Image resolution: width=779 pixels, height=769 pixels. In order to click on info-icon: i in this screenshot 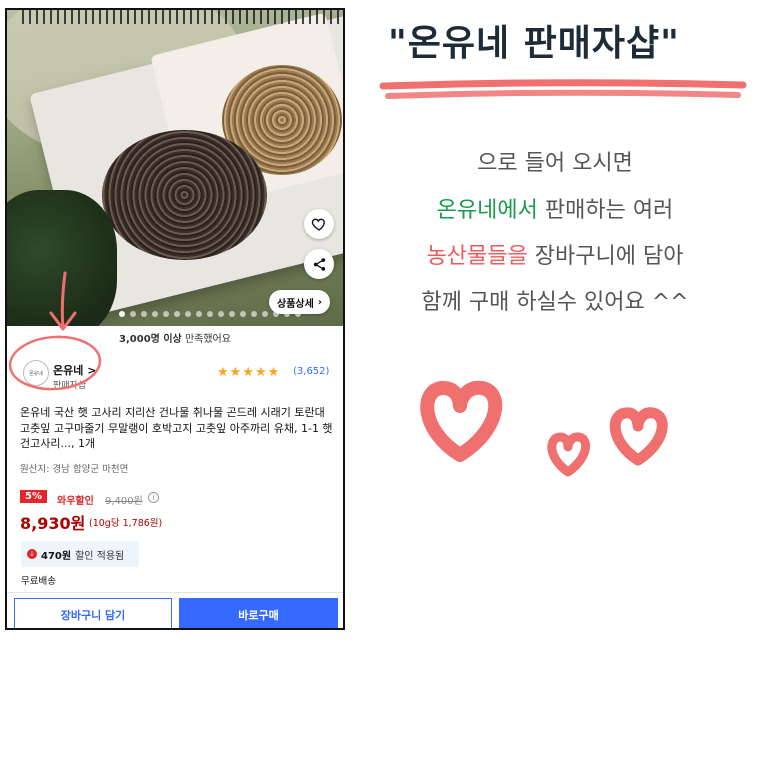, I will do `click(153, 497)`.